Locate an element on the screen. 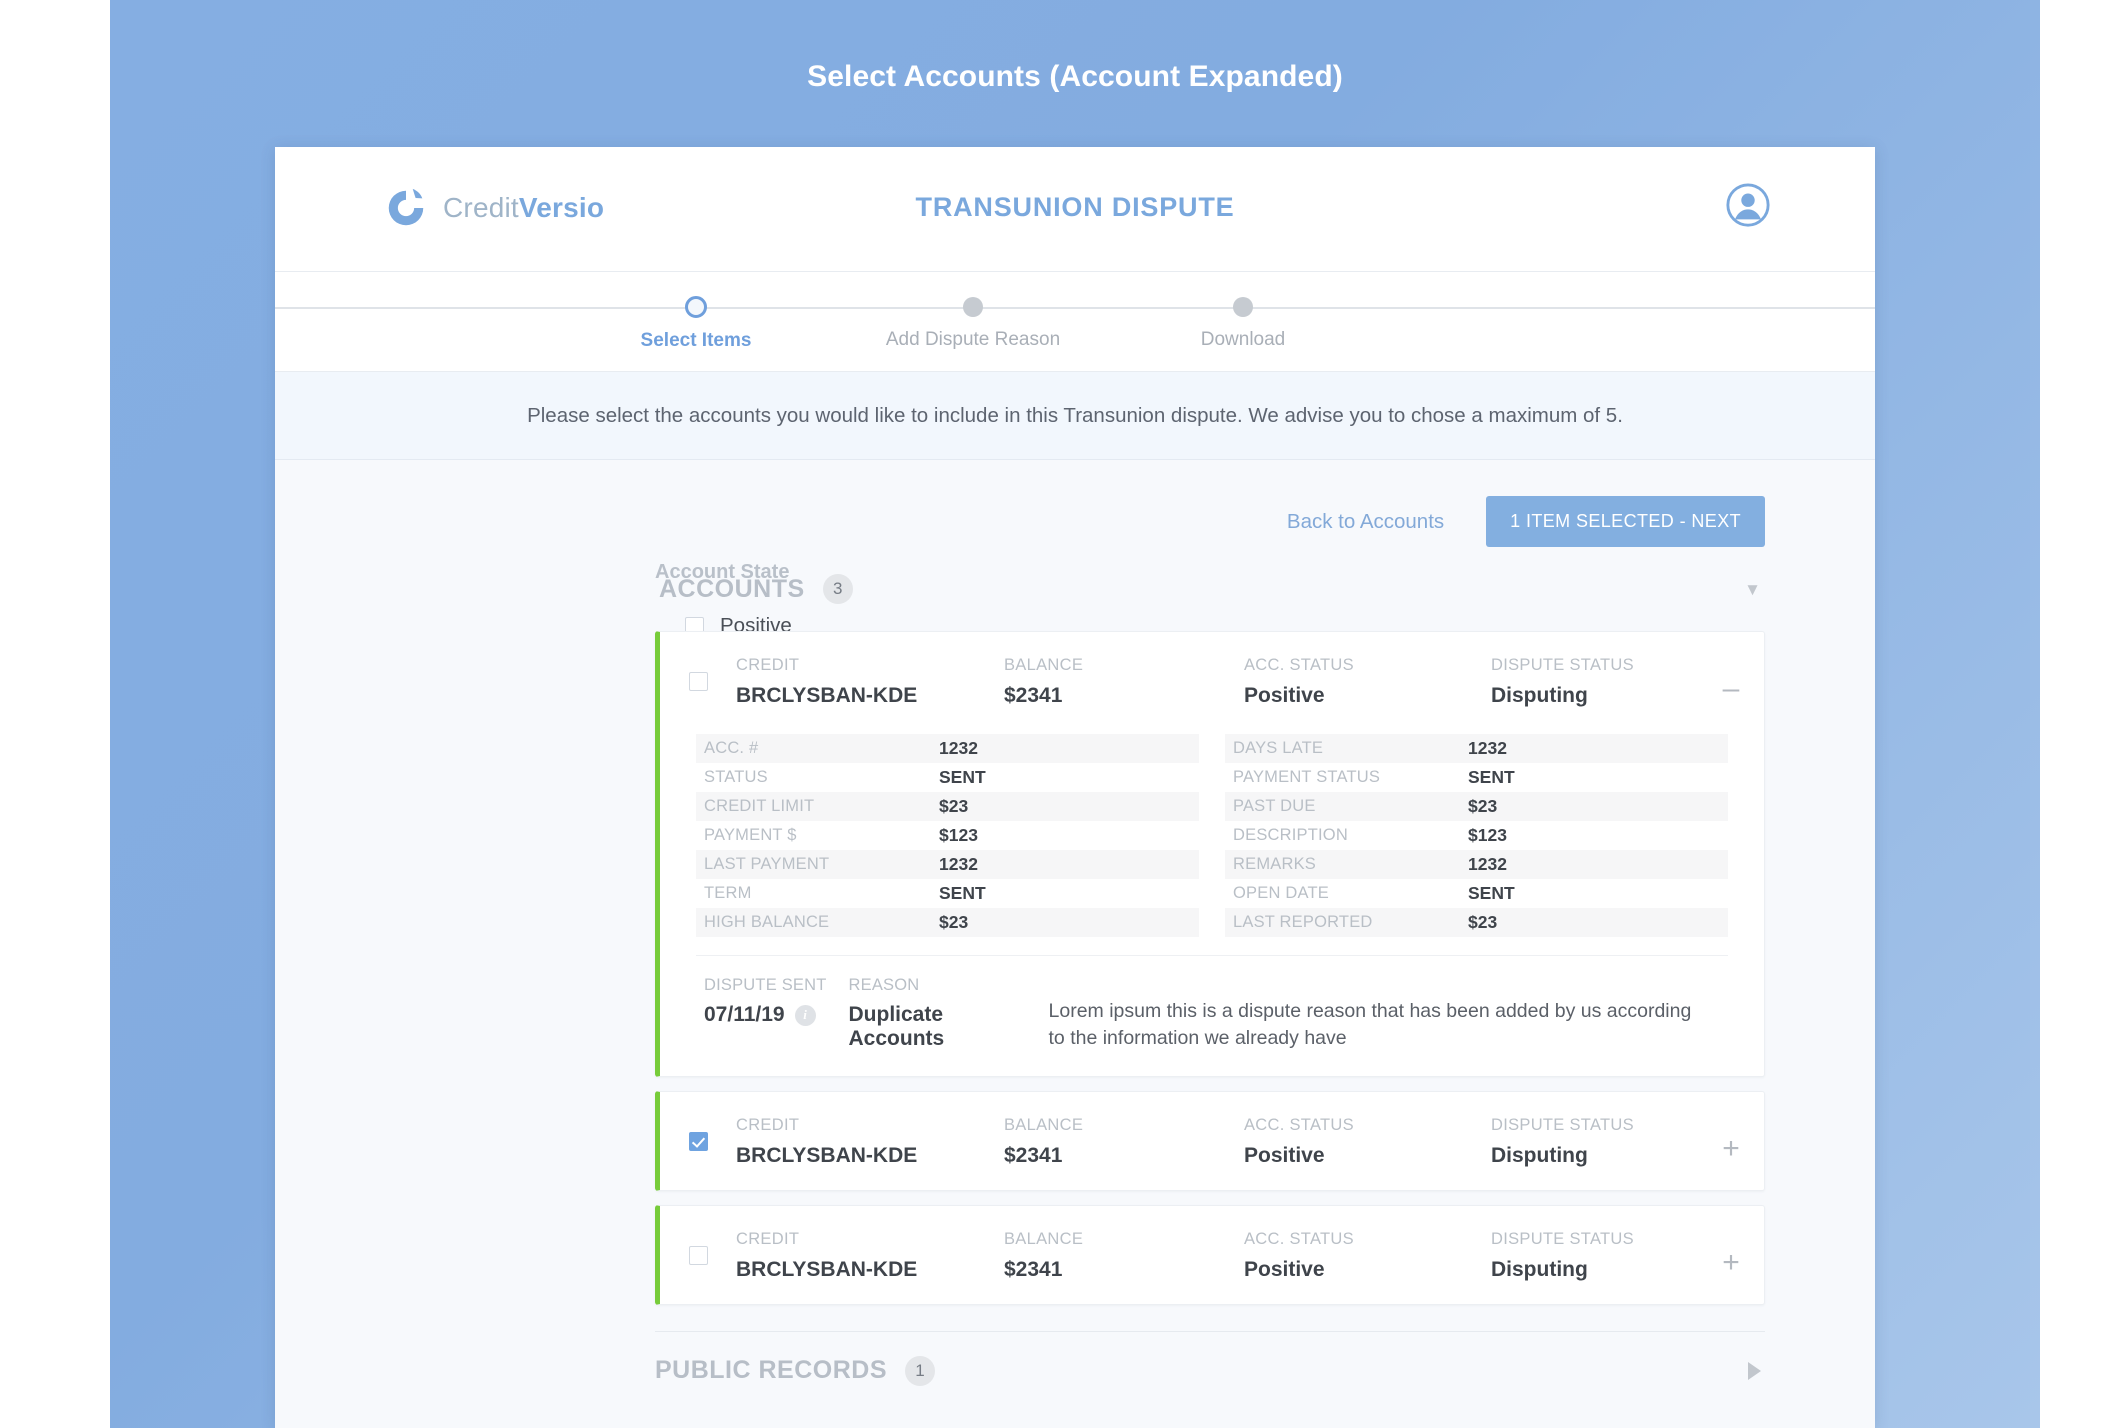  user-avatar-icon is located at coordinates (1748, 205).